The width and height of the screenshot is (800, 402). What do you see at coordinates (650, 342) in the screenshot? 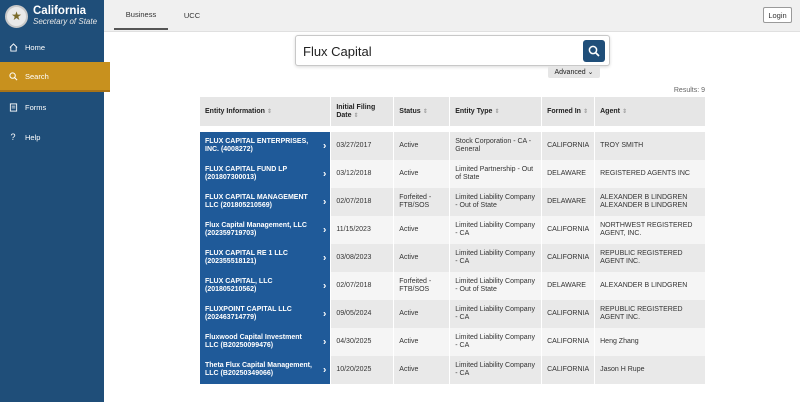
I see `cell-agent: Heng Zhang` at bounding box center [650, 342].